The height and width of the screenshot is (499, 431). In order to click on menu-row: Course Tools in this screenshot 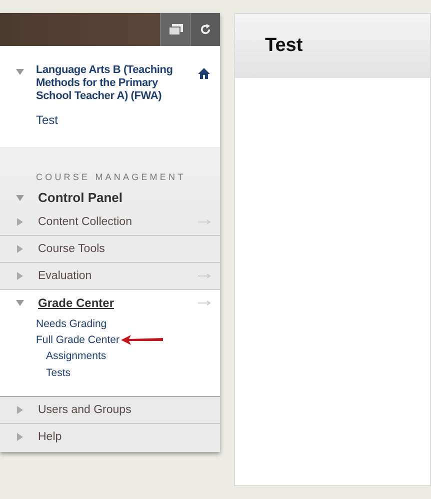, I will do `click(110, 249)`.